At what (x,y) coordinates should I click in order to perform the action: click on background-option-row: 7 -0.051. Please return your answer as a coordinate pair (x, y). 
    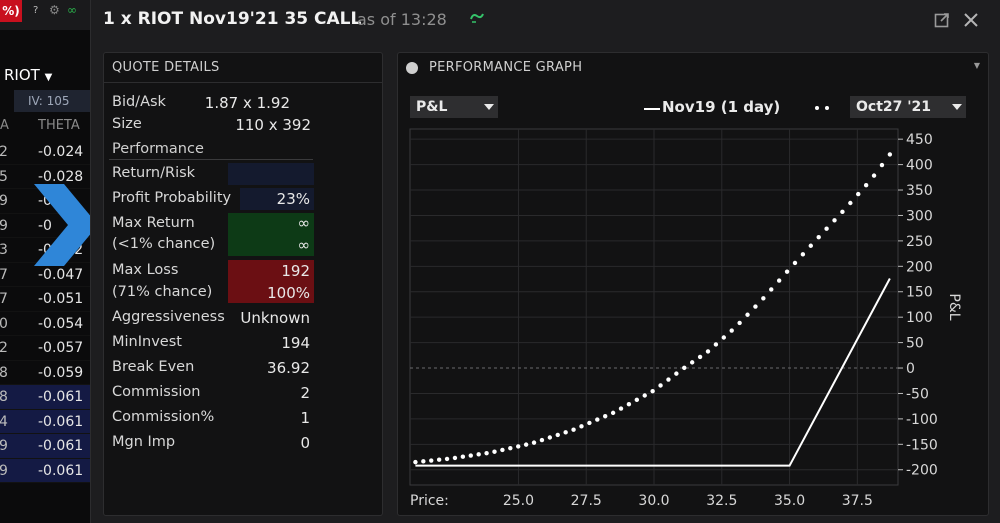
    Looking at the image, I should click on (46, 299).